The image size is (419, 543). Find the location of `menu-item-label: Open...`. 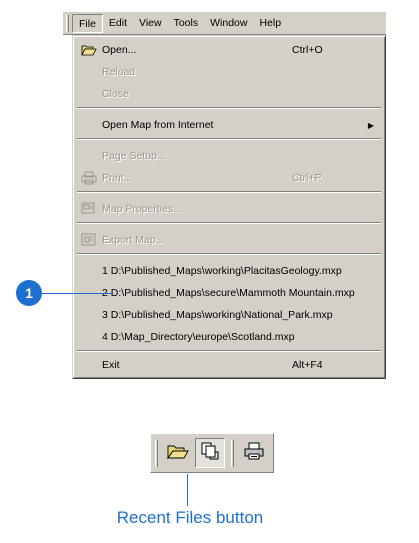

menu-item-label: Open... is located at coordinates (119, 50).